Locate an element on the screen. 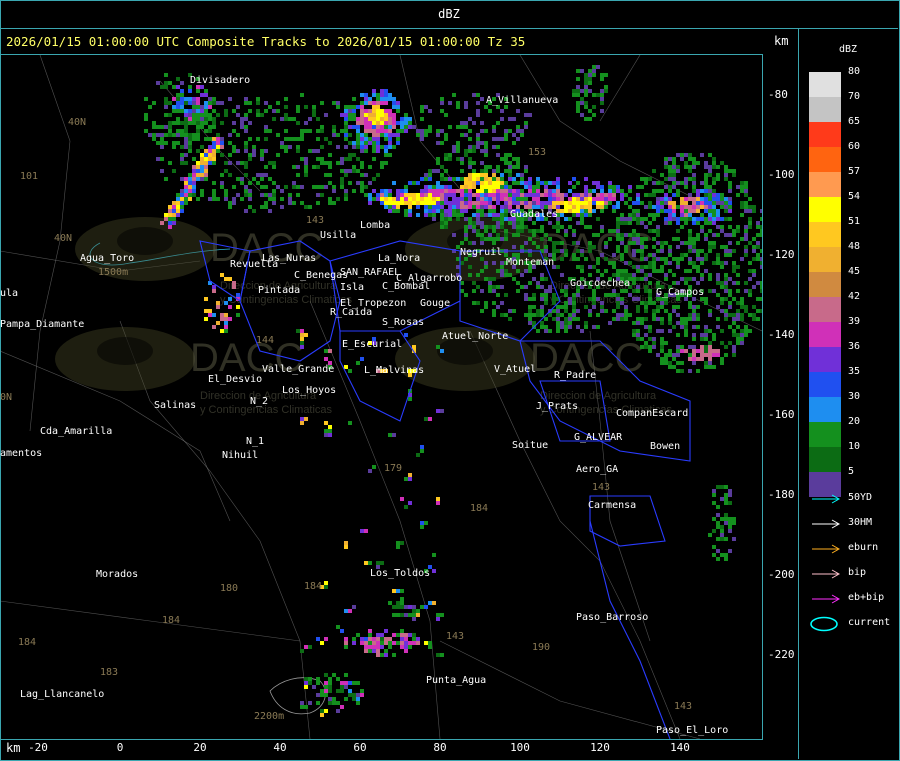  place-label: Pampa_Diamante is located at coordinates (42, 324).